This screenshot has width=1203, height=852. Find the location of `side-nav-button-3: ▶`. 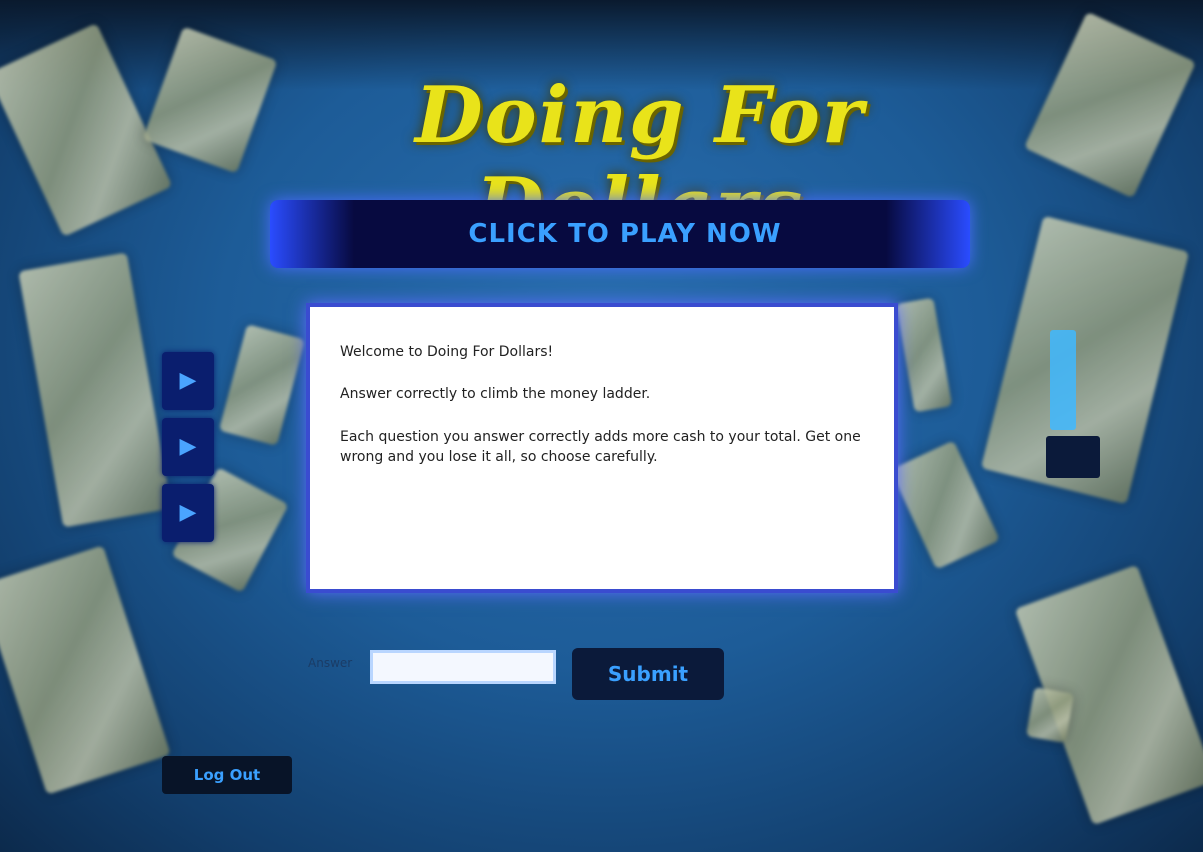

side-nav-button-3: ▶ is located at coordinates (188, 513).